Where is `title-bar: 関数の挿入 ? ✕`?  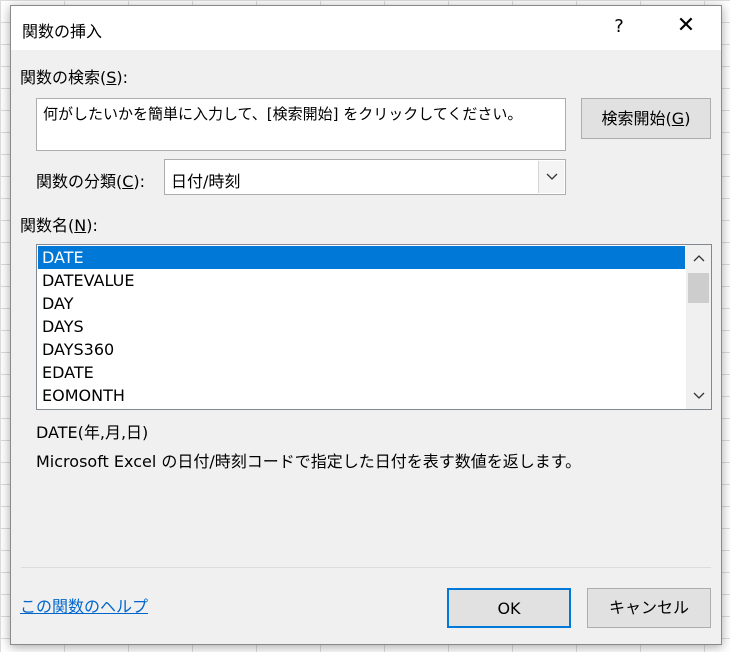
title-bar: 関数の挿入 ? ✕ is located at coordinates (366, 28).